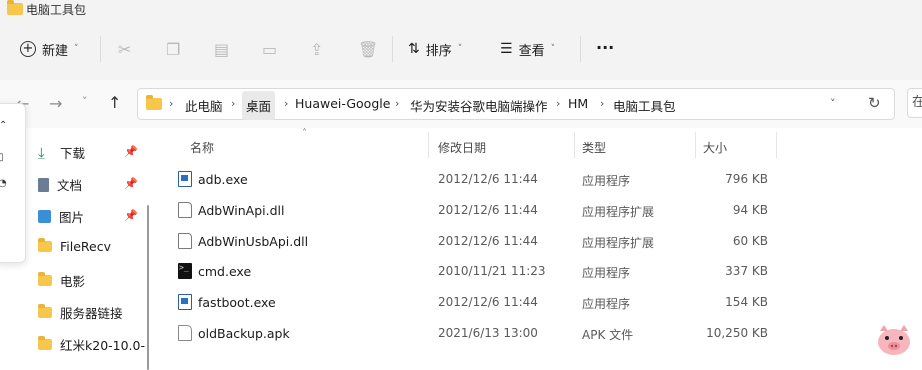  What do you see at coordinates (750, 241) in the screenshot?
I see `file-size: 60 KB` at bounding box center [750, 241].